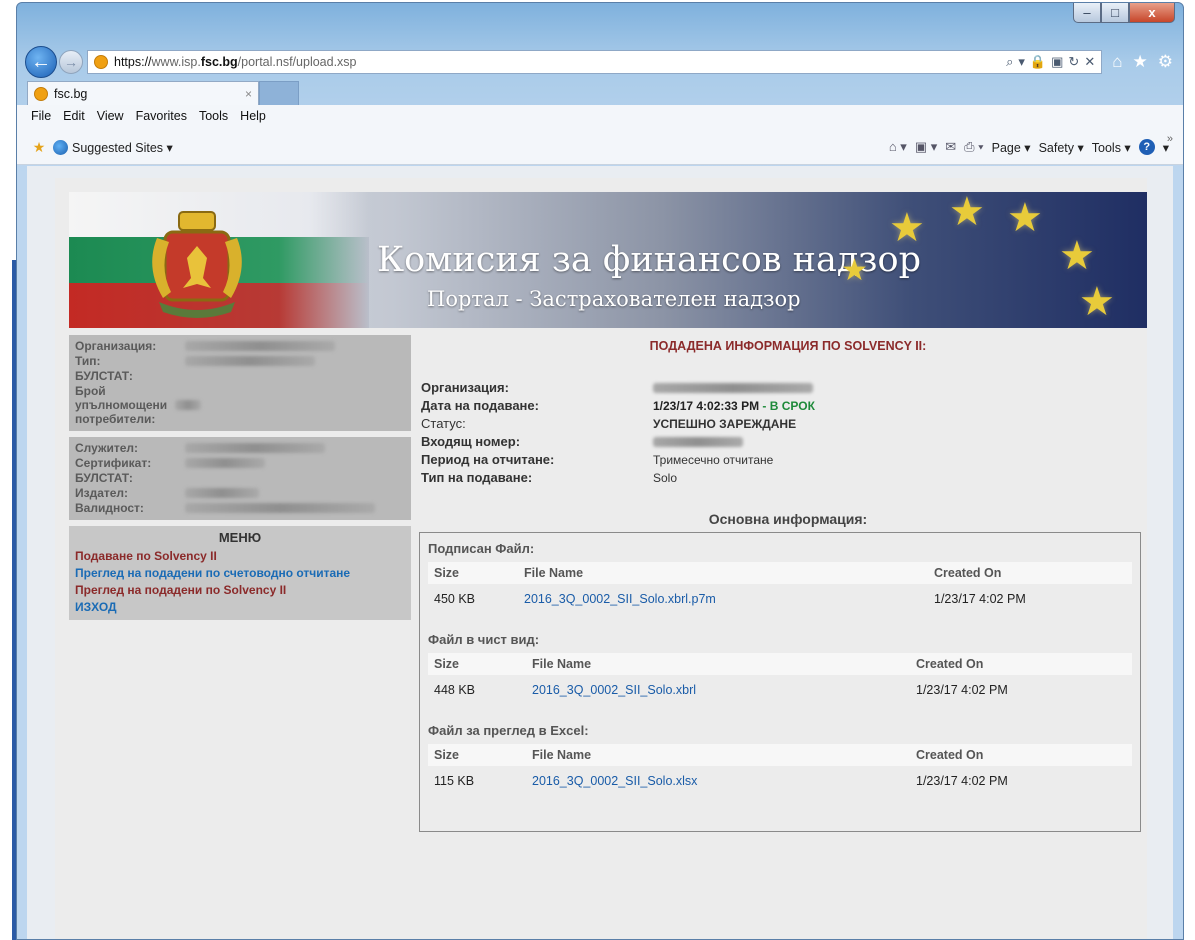 The width and height of the screenshot is (1195, 940). What do you see at coordinates (950, 147) in the screenshot?
I see `mail-icon: ✉` at bounding box center [950, 147].